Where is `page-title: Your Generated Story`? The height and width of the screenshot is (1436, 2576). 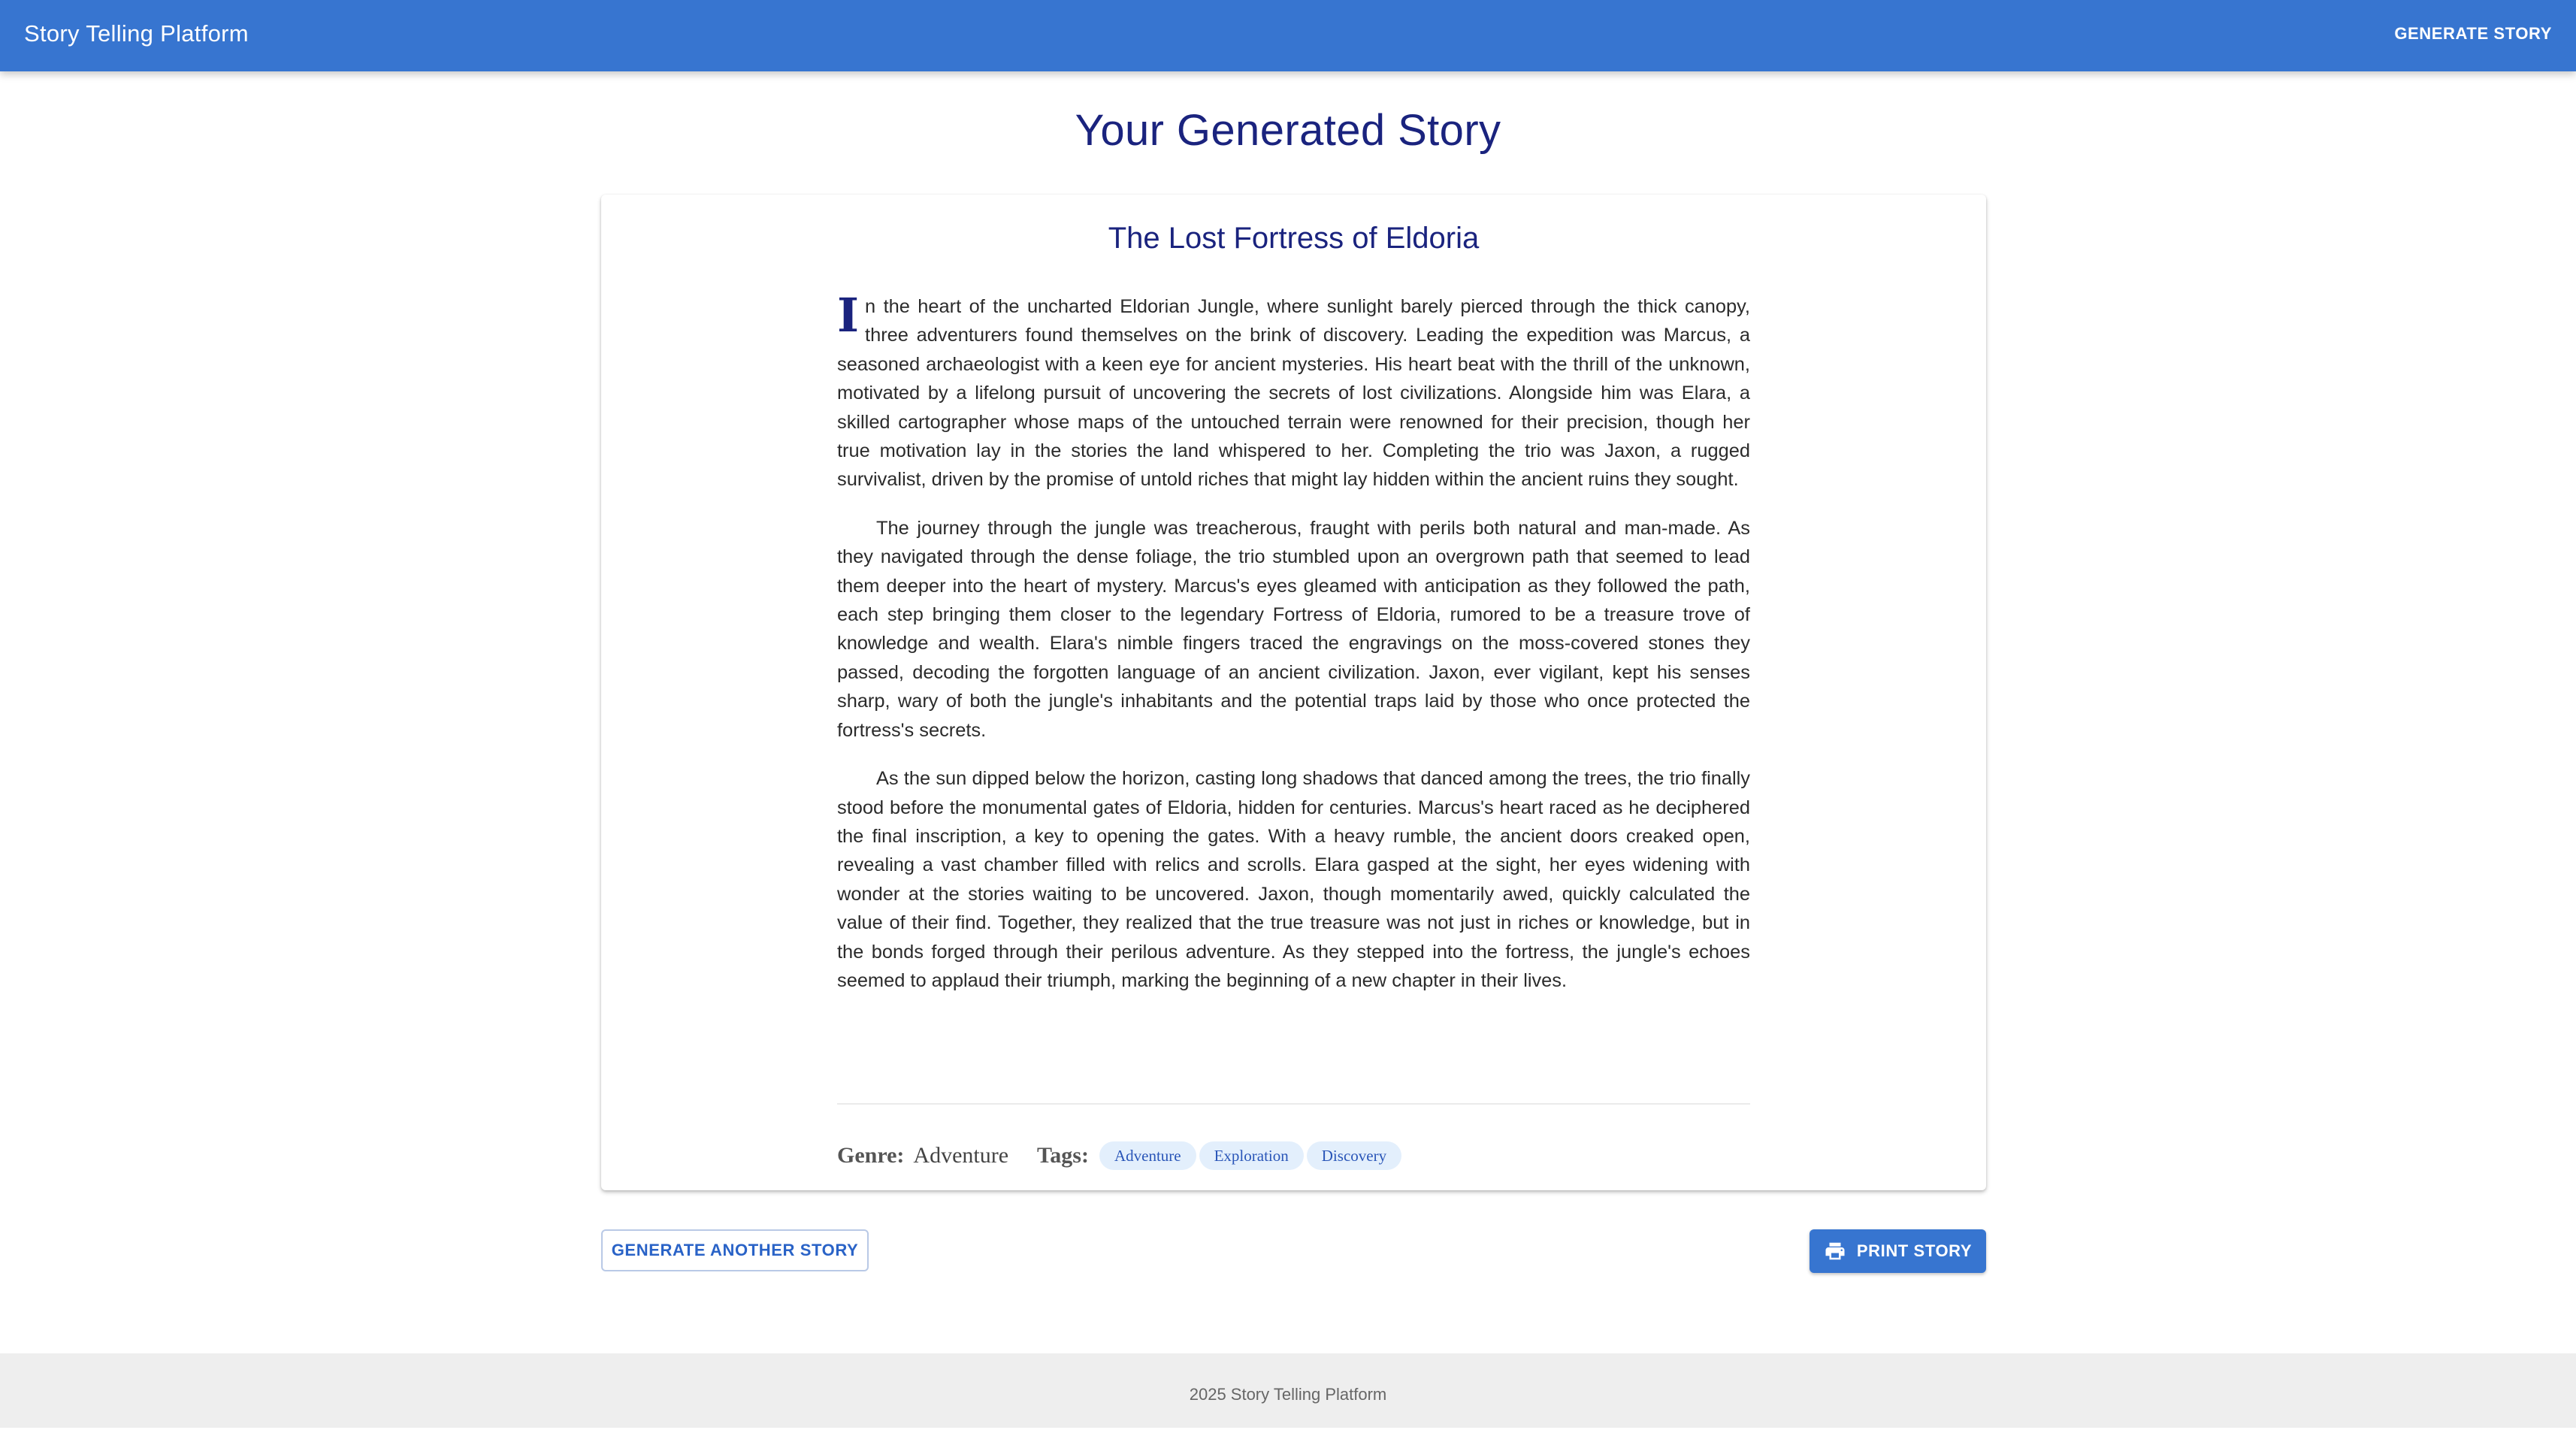 page-title: Your Generated Story is located at coordinates (1288, 130).